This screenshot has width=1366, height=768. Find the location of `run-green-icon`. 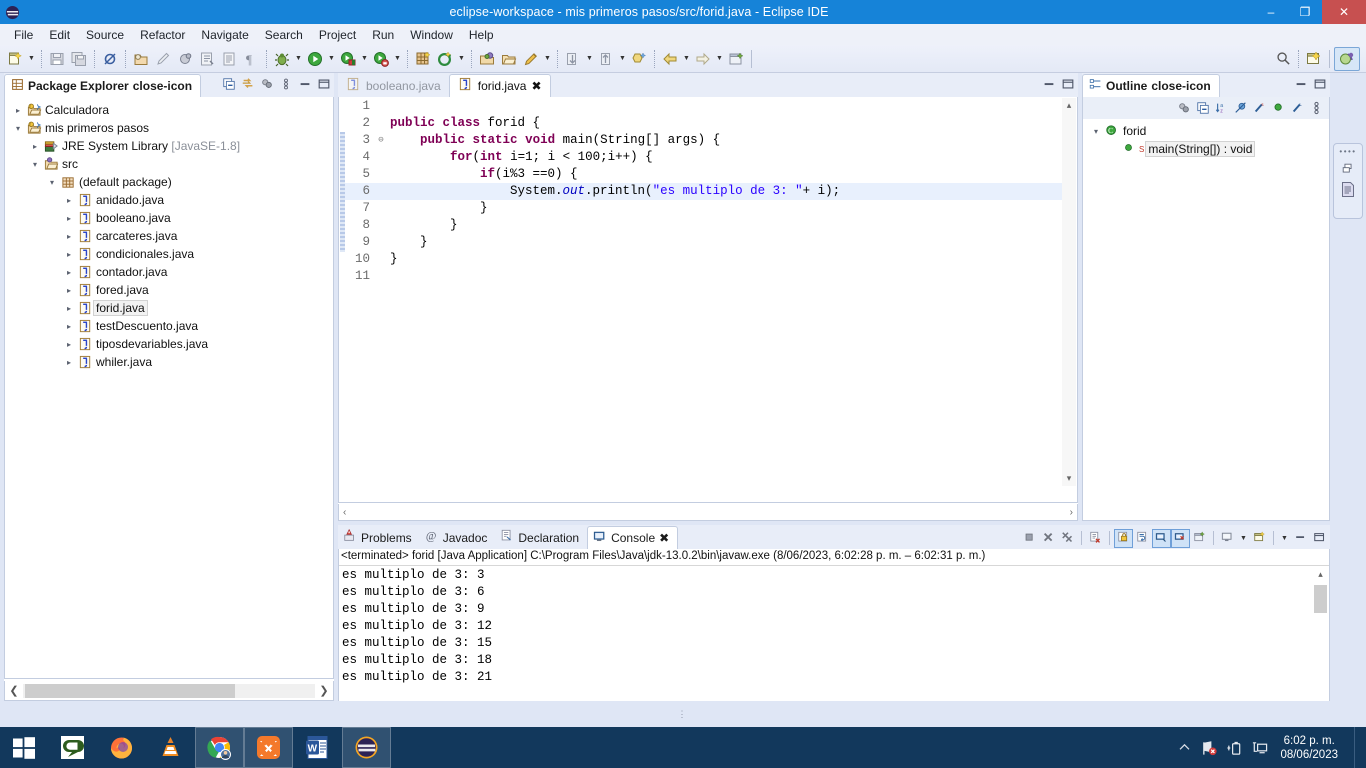

run-green-icon is located at coordinates (315, 59).